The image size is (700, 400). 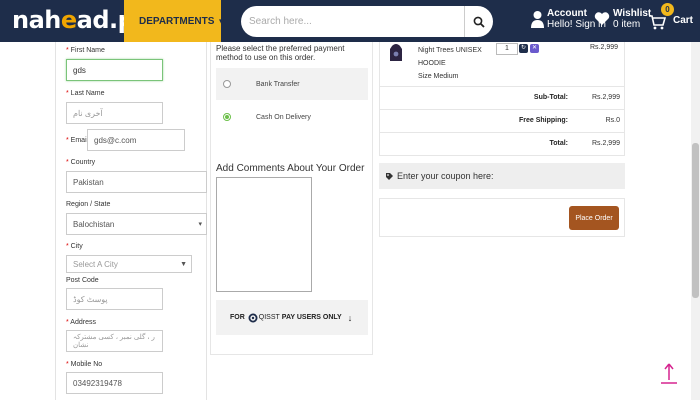 What do you see at coordinates (695, 220) in the screenshot?
I see `scrollbar-thumb` at bounding box center [695, 220].